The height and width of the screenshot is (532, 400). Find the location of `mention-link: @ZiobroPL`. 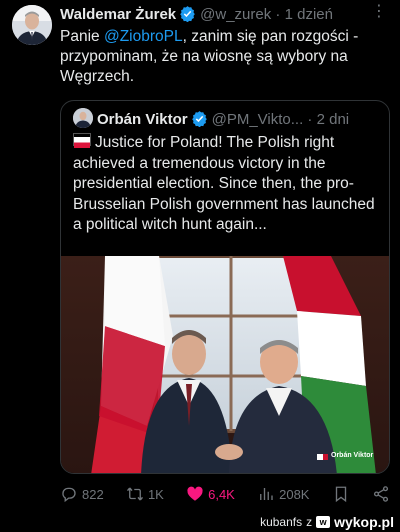

mention-link: @ZiobroPL is located at coordinates (143, 36).